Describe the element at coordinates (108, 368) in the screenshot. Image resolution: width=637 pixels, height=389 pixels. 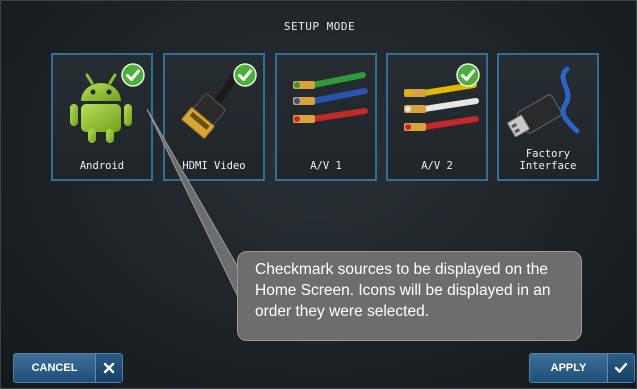
I see `close-icon` at that location.